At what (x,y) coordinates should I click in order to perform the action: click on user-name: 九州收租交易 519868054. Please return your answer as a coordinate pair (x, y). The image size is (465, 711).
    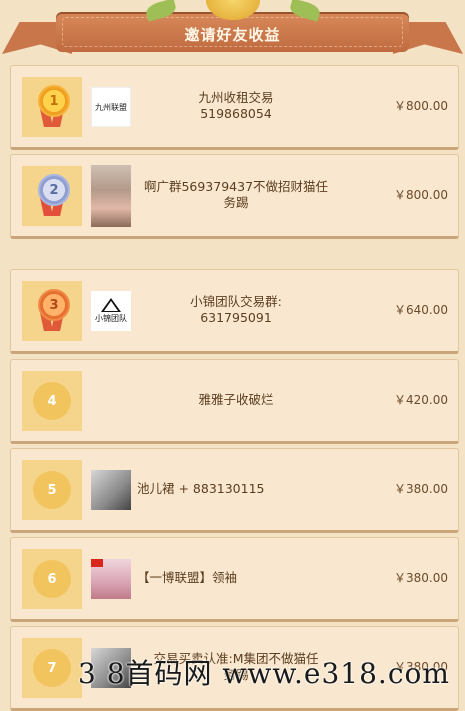
    Looking at the image, I should click on (236, 105).